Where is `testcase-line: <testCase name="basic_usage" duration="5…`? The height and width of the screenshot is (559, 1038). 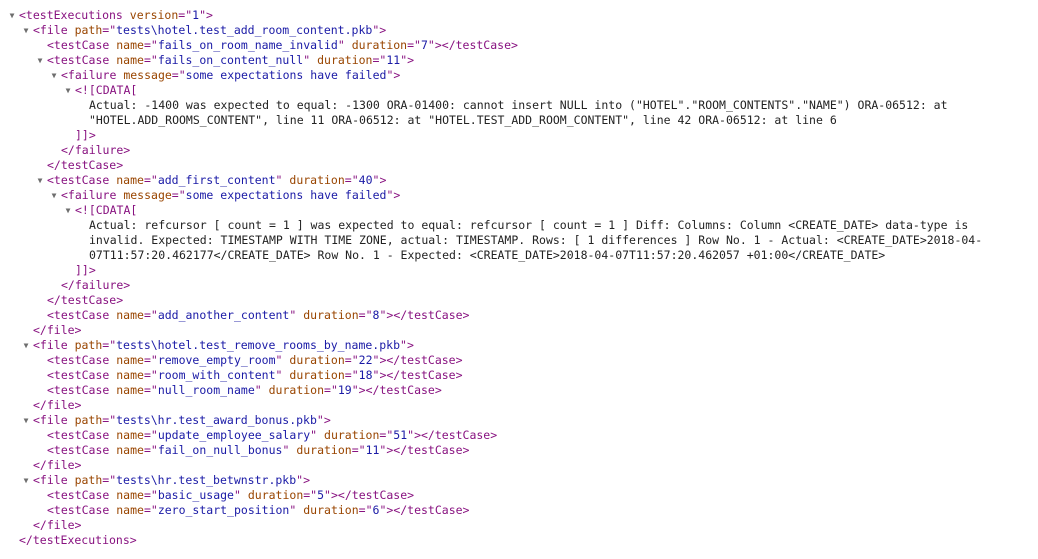 testcase-line: <testCase name="basic_usage" duration="5… is located at coordinates (519, 495).